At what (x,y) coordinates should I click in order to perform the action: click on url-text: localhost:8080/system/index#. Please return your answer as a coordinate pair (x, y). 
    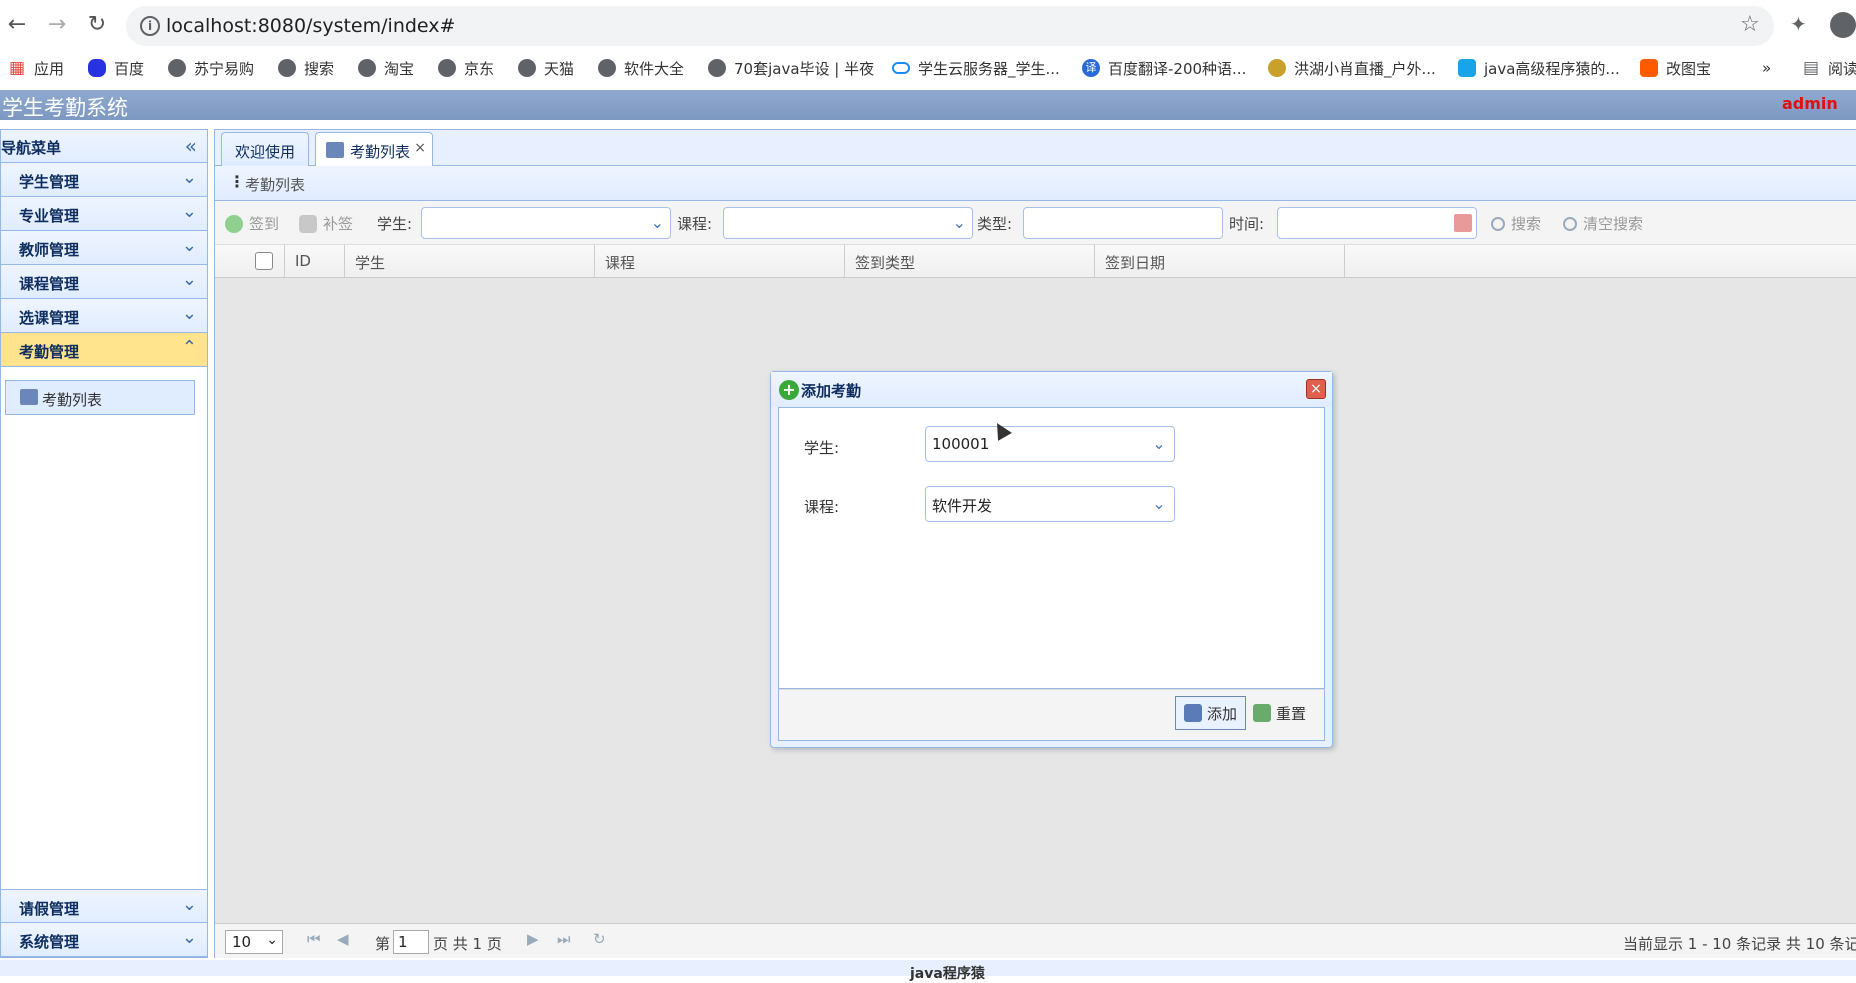
    Looking at the image, I should click on (310, 26).